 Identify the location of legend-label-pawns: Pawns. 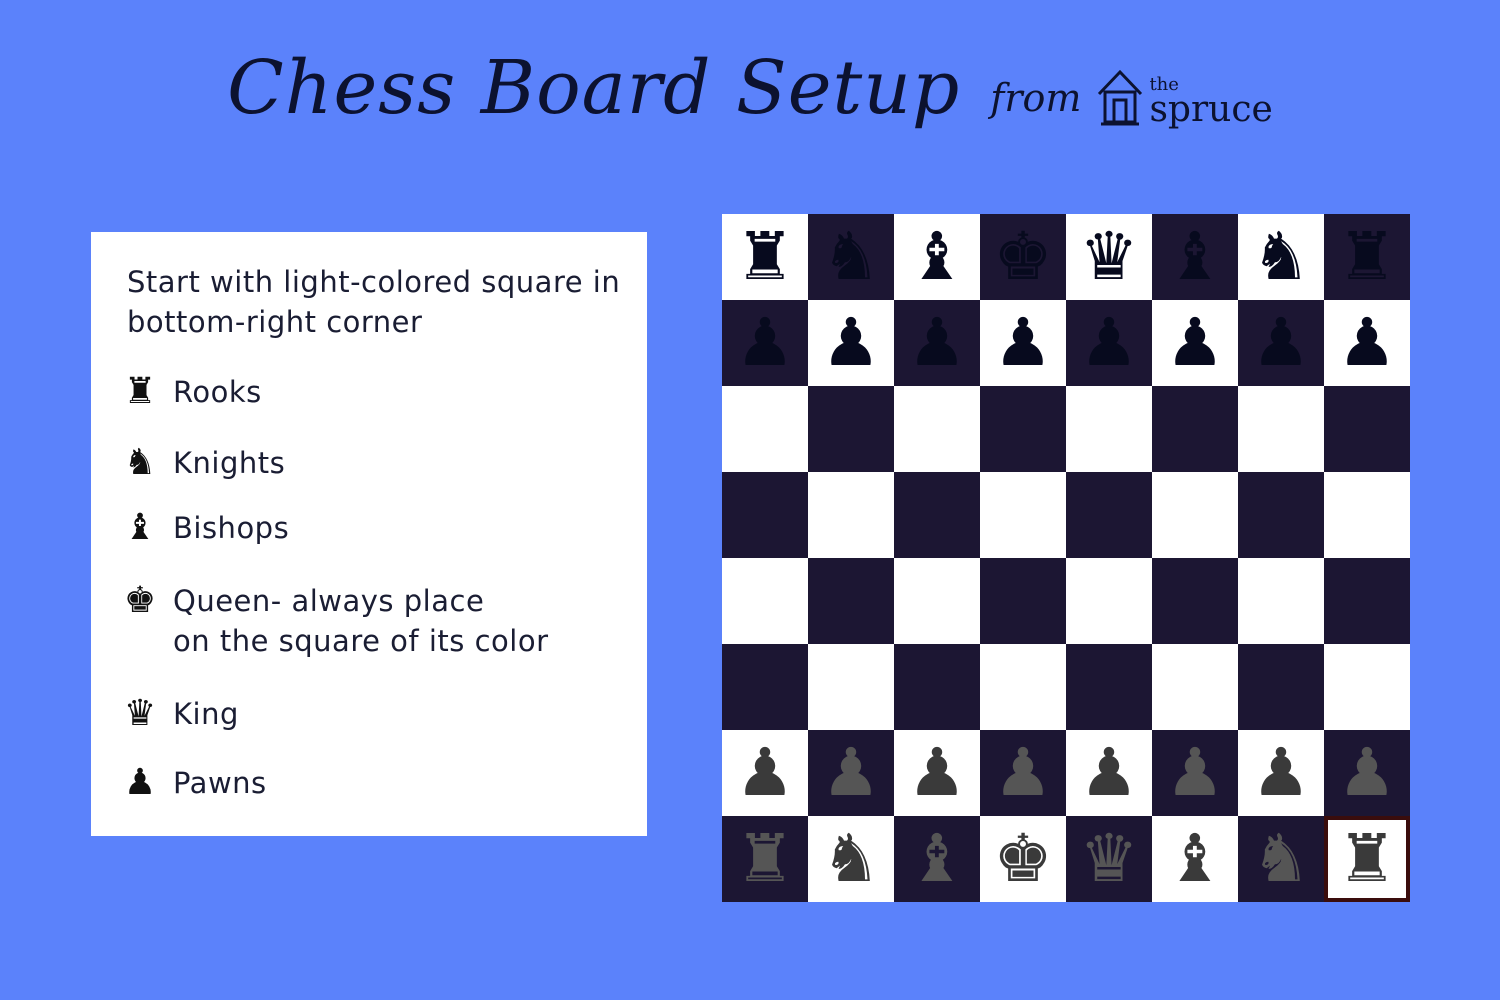
(220, 783).